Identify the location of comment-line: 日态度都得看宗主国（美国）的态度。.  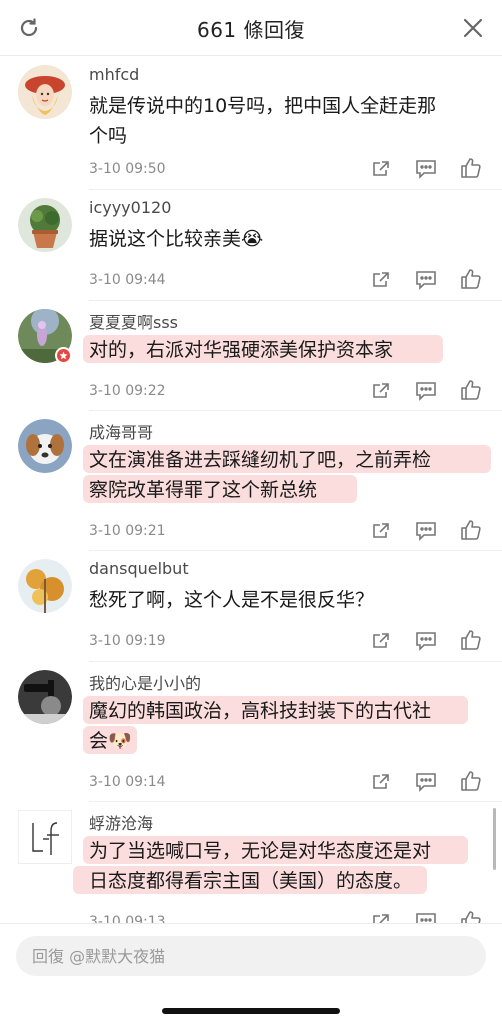
(251, 881).